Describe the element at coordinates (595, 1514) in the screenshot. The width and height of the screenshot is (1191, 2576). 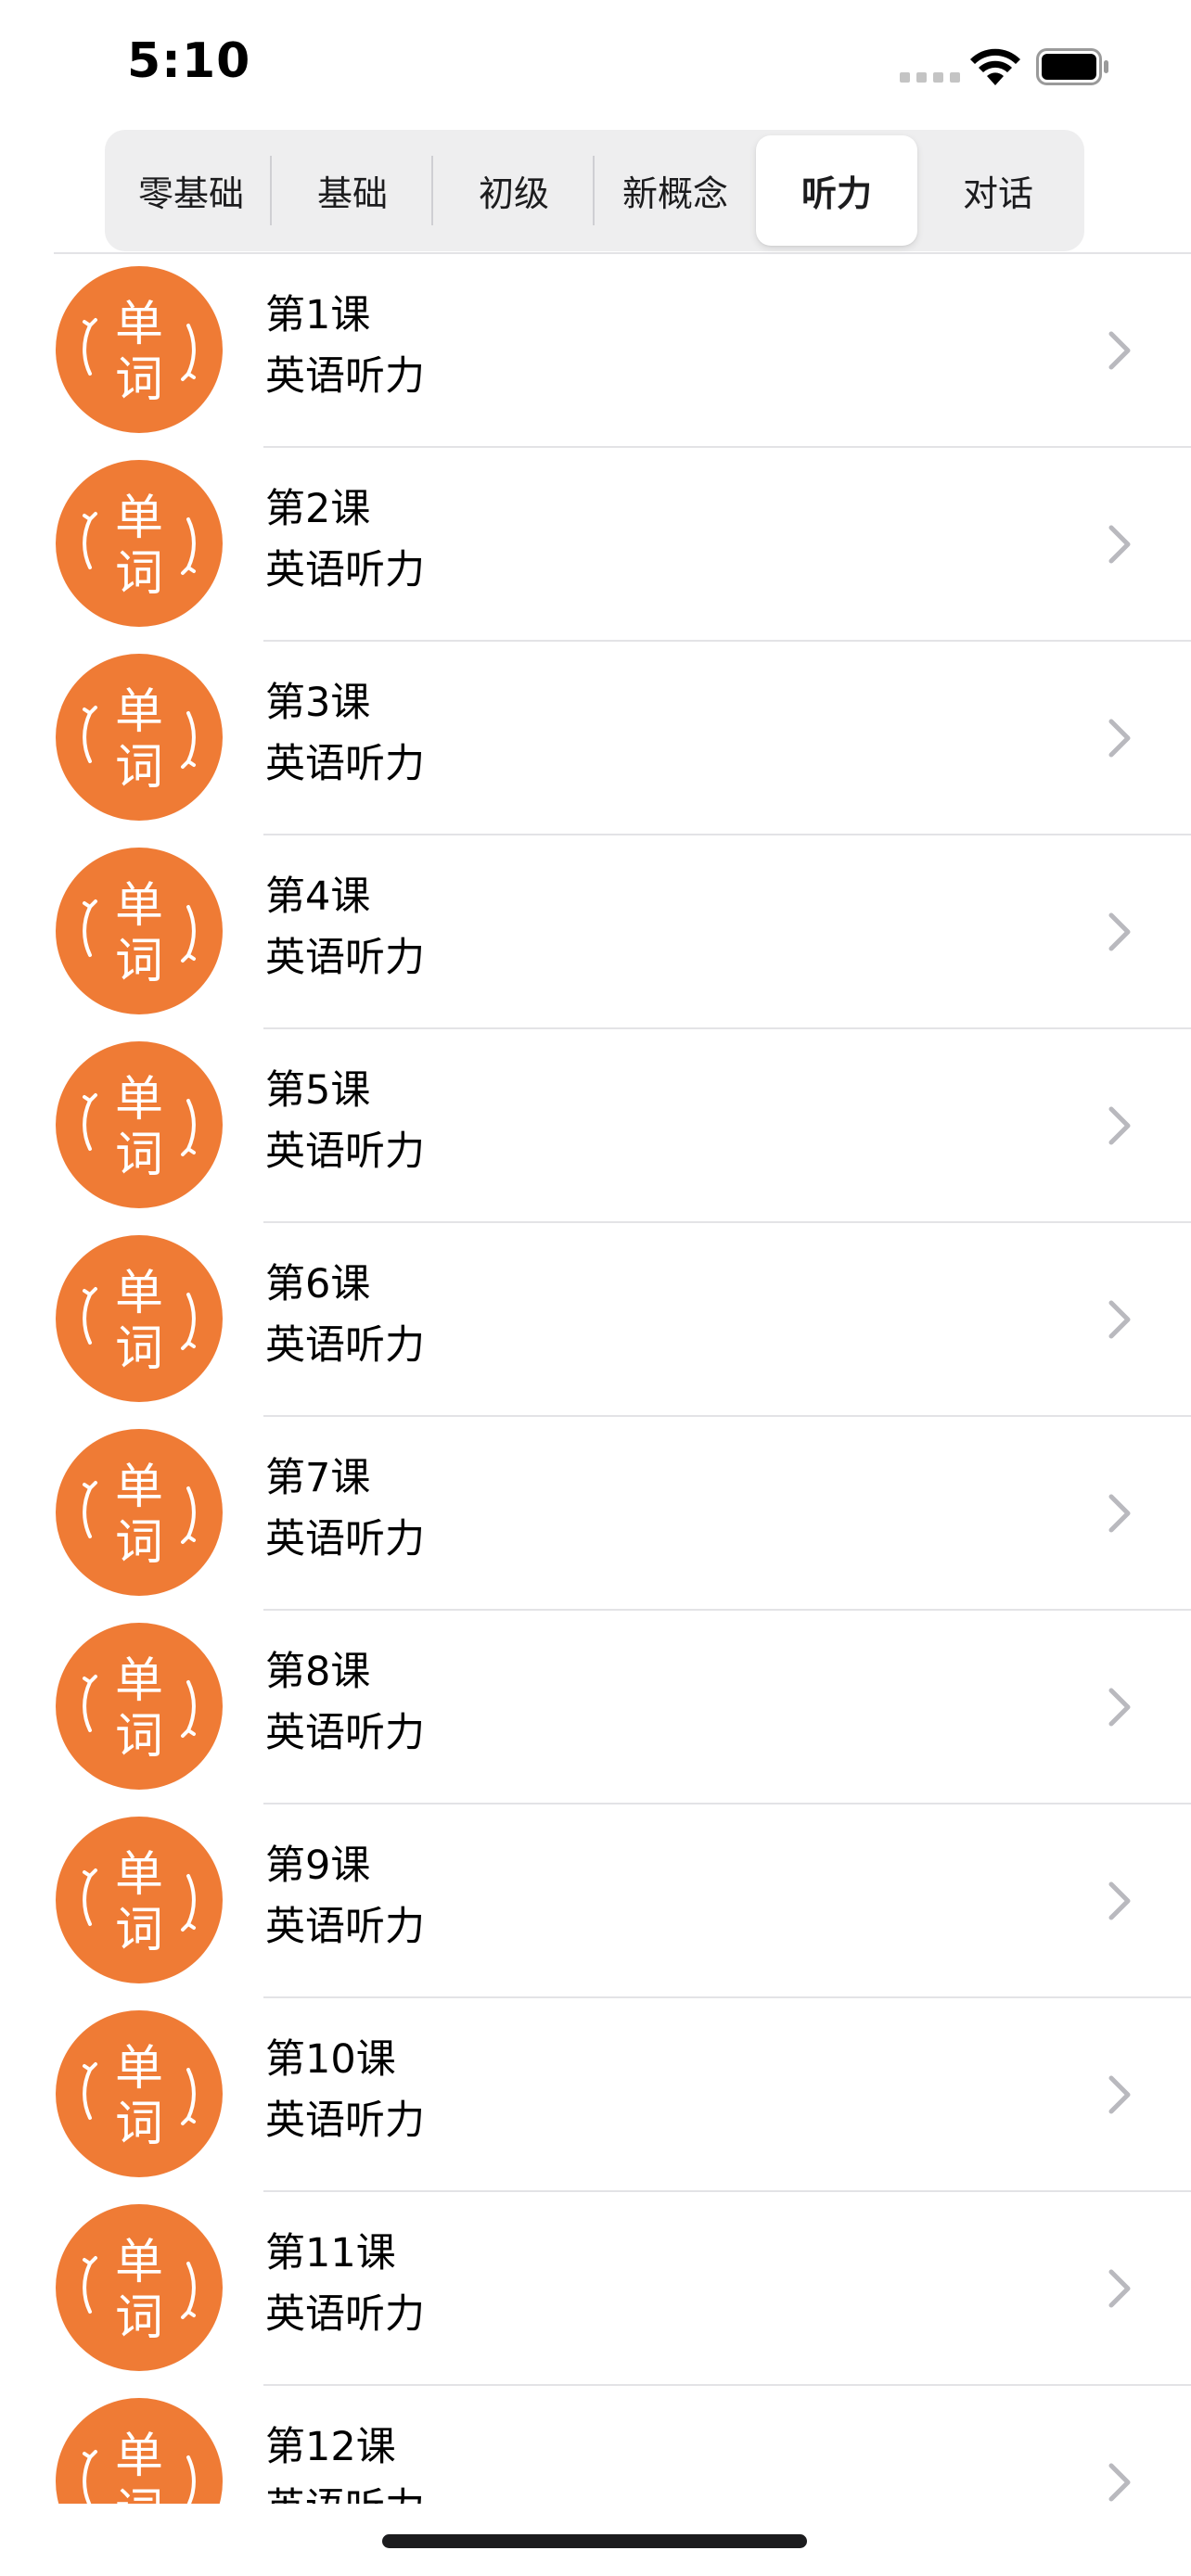
I see `lesson-row: 单 词 第7课 英语听力` at that location.